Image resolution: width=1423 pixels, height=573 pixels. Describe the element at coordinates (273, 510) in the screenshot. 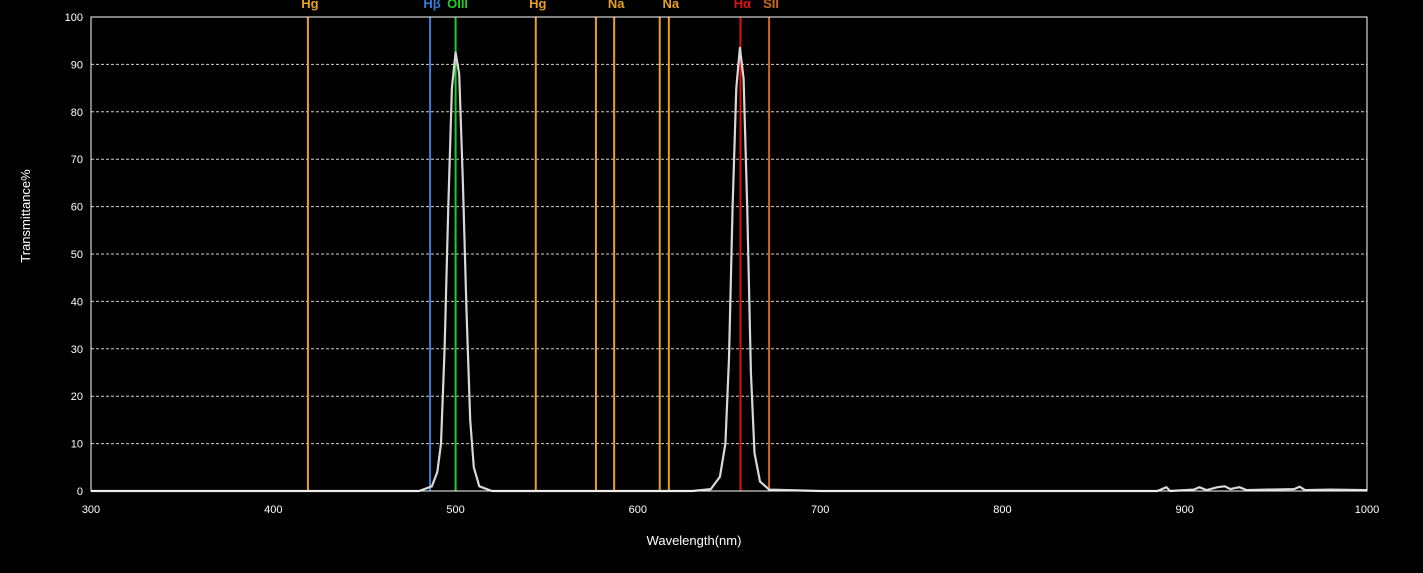

I see `x-tick-label: 400` at that location.